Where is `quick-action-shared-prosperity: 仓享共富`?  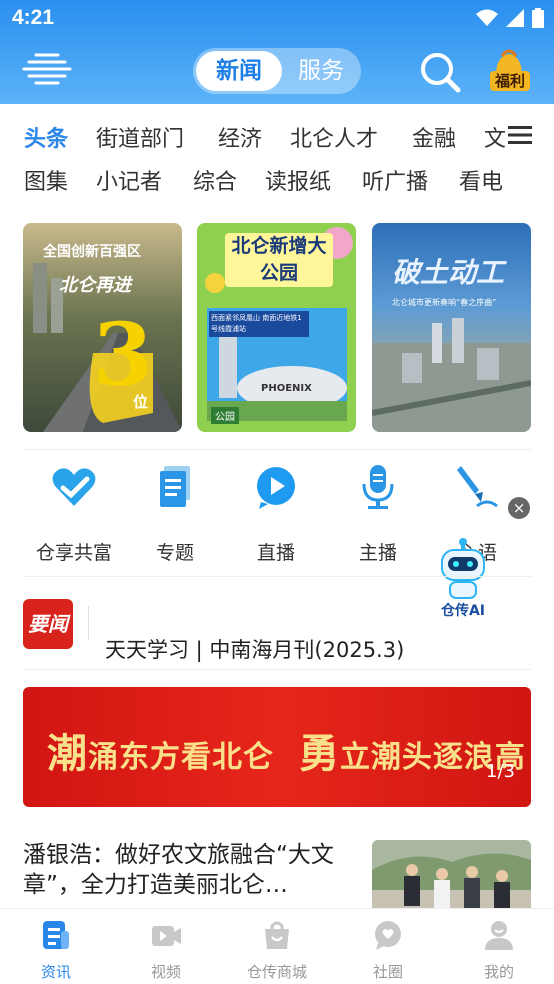 quick-action-shared-prosperity: 仓享共富 is located at coordinates (74, 513).